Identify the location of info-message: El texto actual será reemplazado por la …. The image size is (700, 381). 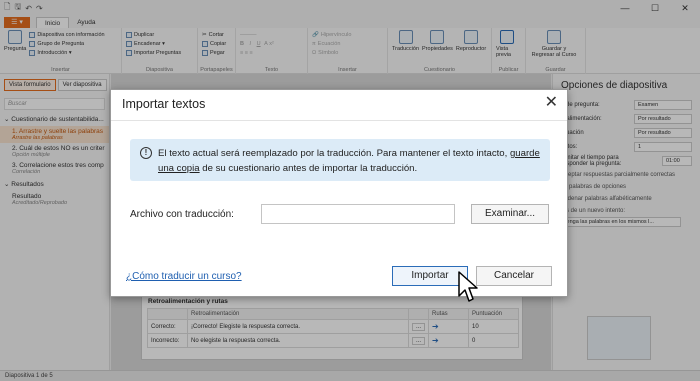
(349, 161).